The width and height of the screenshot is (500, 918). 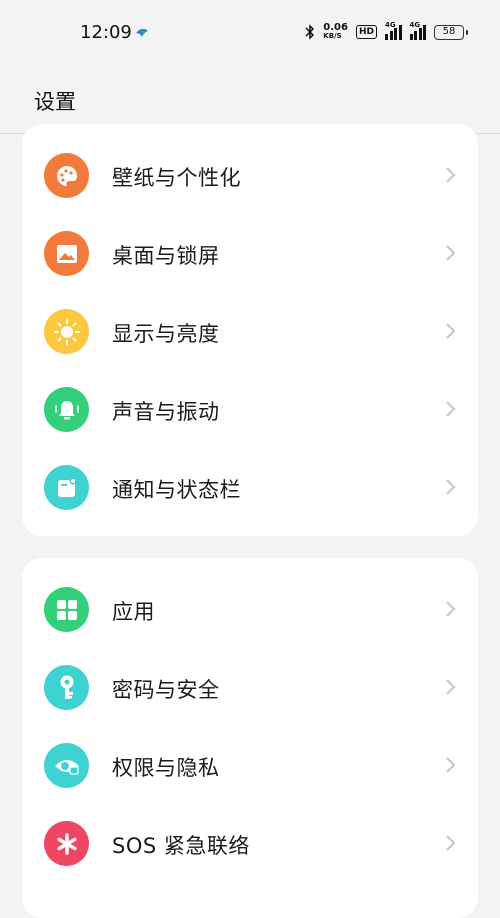 I want to click on settings-item-wallpaper: 壁纸与个性化, so click(x=250, y=175).